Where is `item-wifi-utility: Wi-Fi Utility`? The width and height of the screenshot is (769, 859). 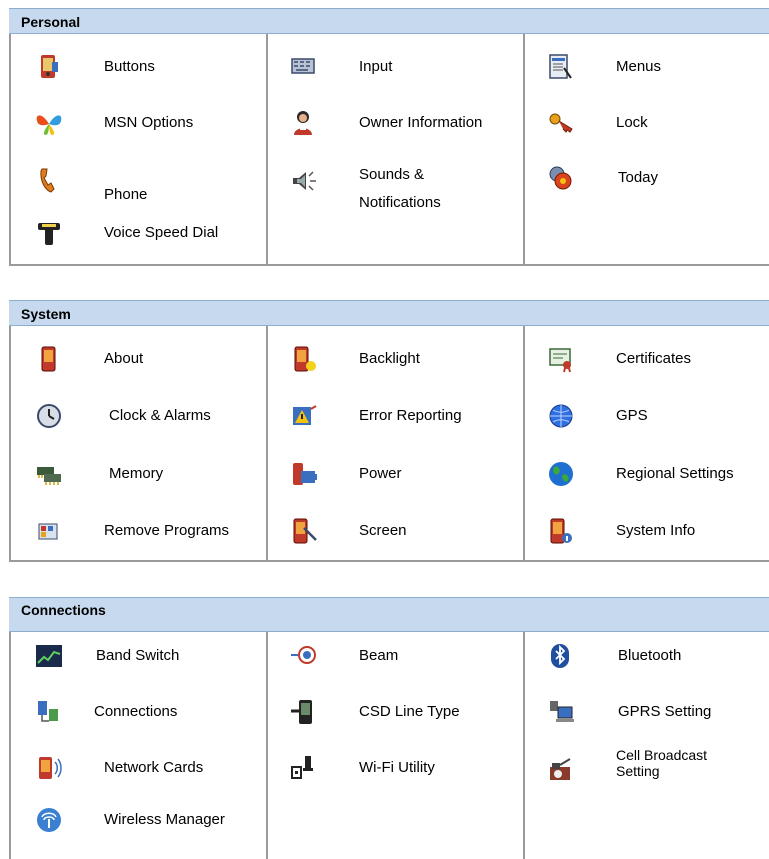 item-wifi-utility: Wi-Fi Utility is located at coordinates (399, 768).